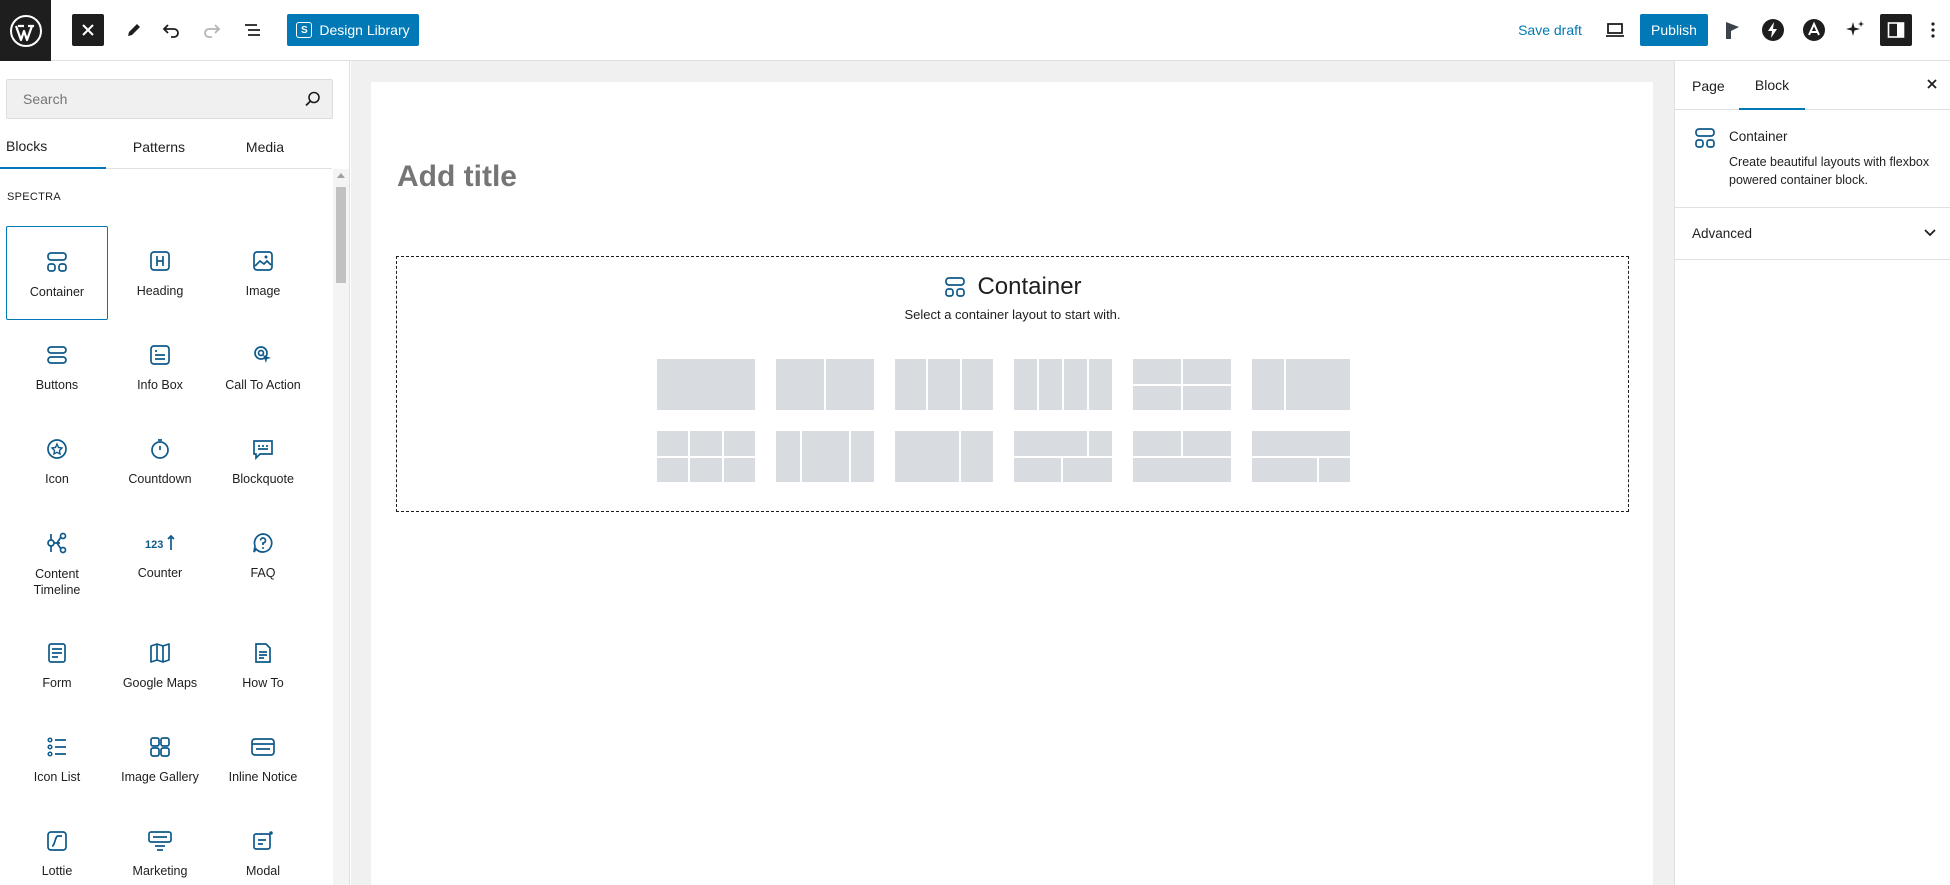 This screenshot has height=885, width=1950. What do you see at coordinates (706, 456) in the screenshot?
I see `layout-option-3x2-grid` at bounding box center [706, 456].